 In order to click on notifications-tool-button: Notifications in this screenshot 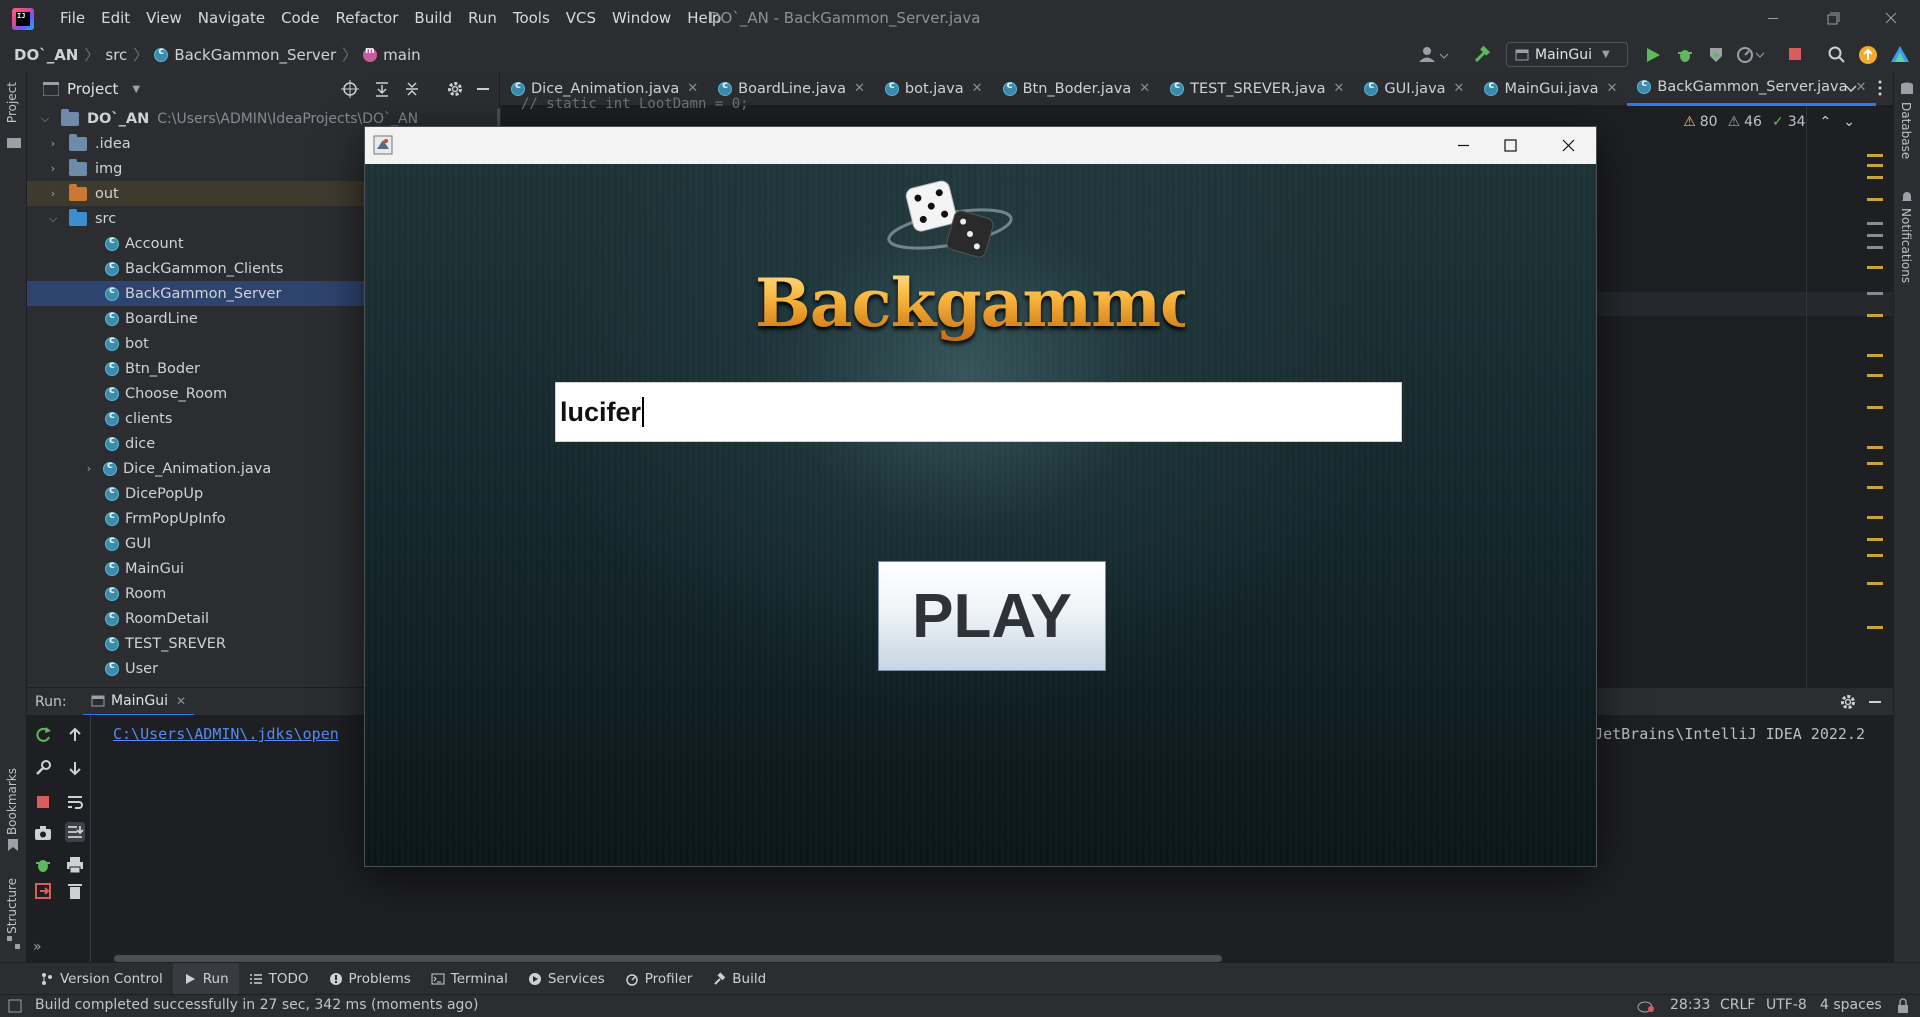, I will do `click(1906, 245)`.